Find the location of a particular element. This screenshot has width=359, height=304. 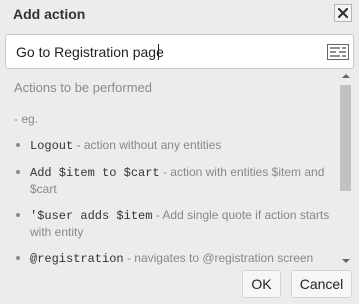

text-cursor is located at coordinates (158, 52).